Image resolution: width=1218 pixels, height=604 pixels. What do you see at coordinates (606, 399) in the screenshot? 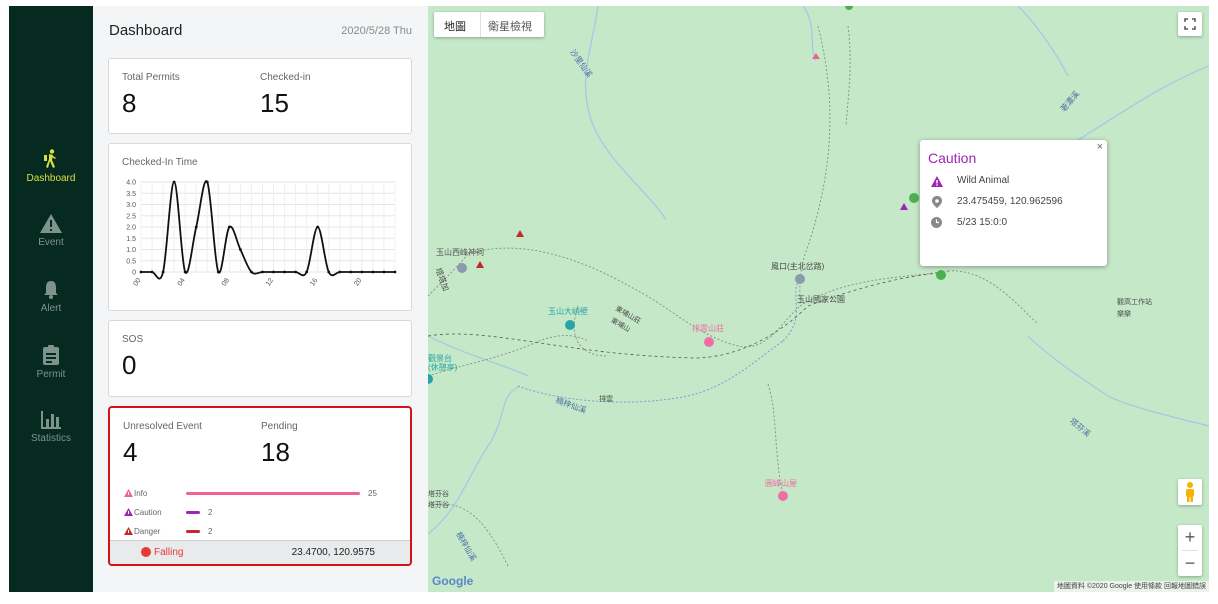
I see `map-label: 排雲` at bounding box center [606, 399].